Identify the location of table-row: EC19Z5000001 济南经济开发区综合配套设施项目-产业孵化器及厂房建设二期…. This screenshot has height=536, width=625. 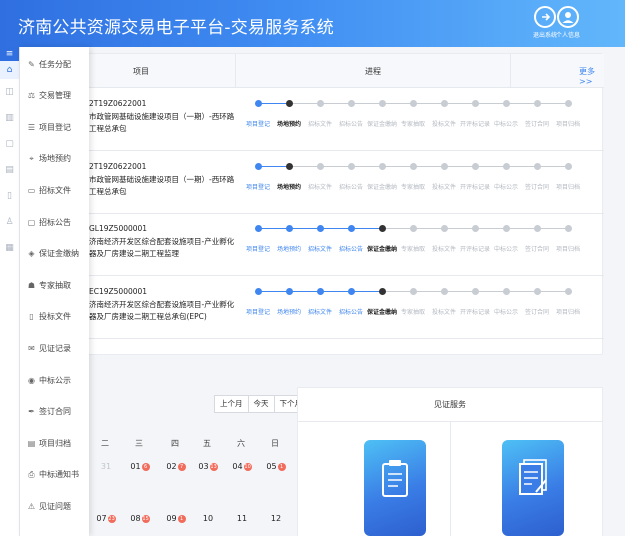
(329, 308).